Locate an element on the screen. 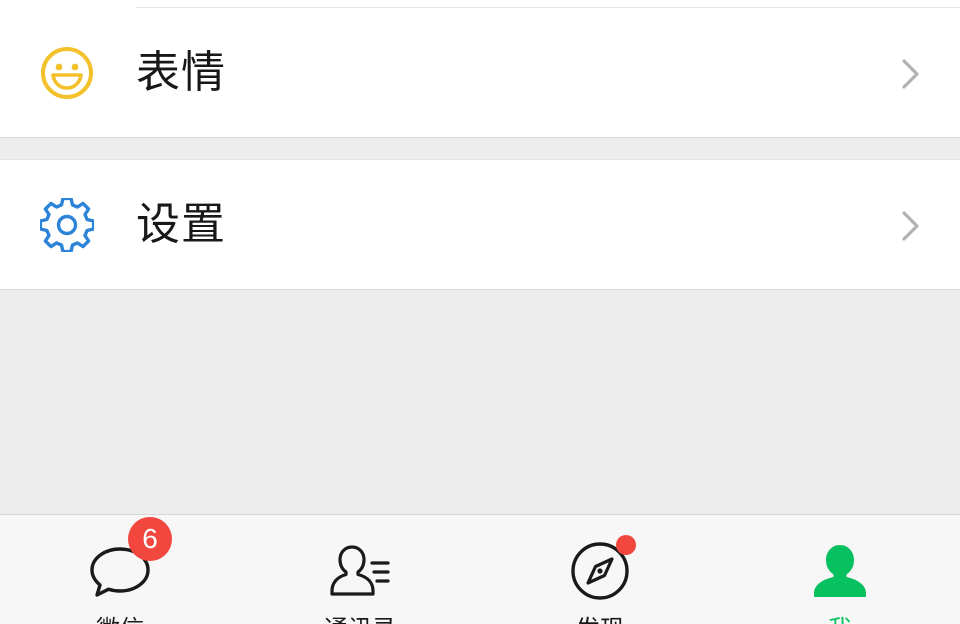 This screenshot has height=624, width=960. contacts-icon is located at coordinates (360, 570).